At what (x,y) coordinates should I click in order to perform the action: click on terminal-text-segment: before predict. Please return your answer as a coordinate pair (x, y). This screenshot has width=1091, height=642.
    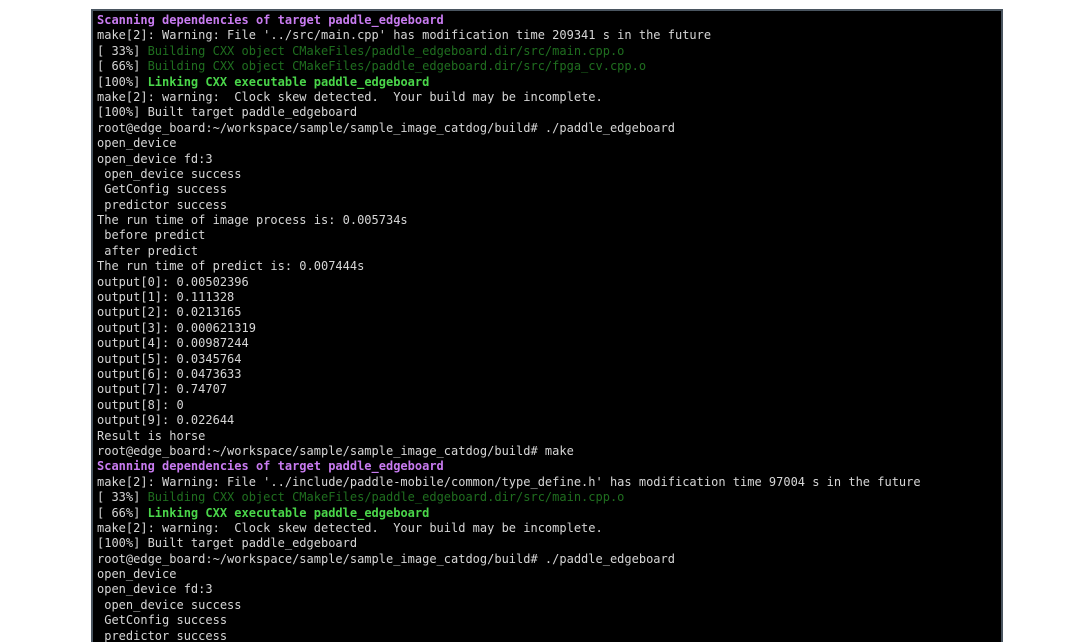
    Looking at the image, I should click on (151, 235).